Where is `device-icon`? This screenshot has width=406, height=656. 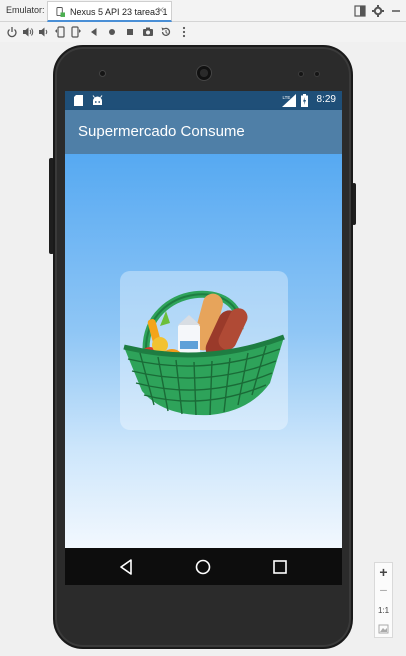 device-icon is located at coordinates (60, 12).